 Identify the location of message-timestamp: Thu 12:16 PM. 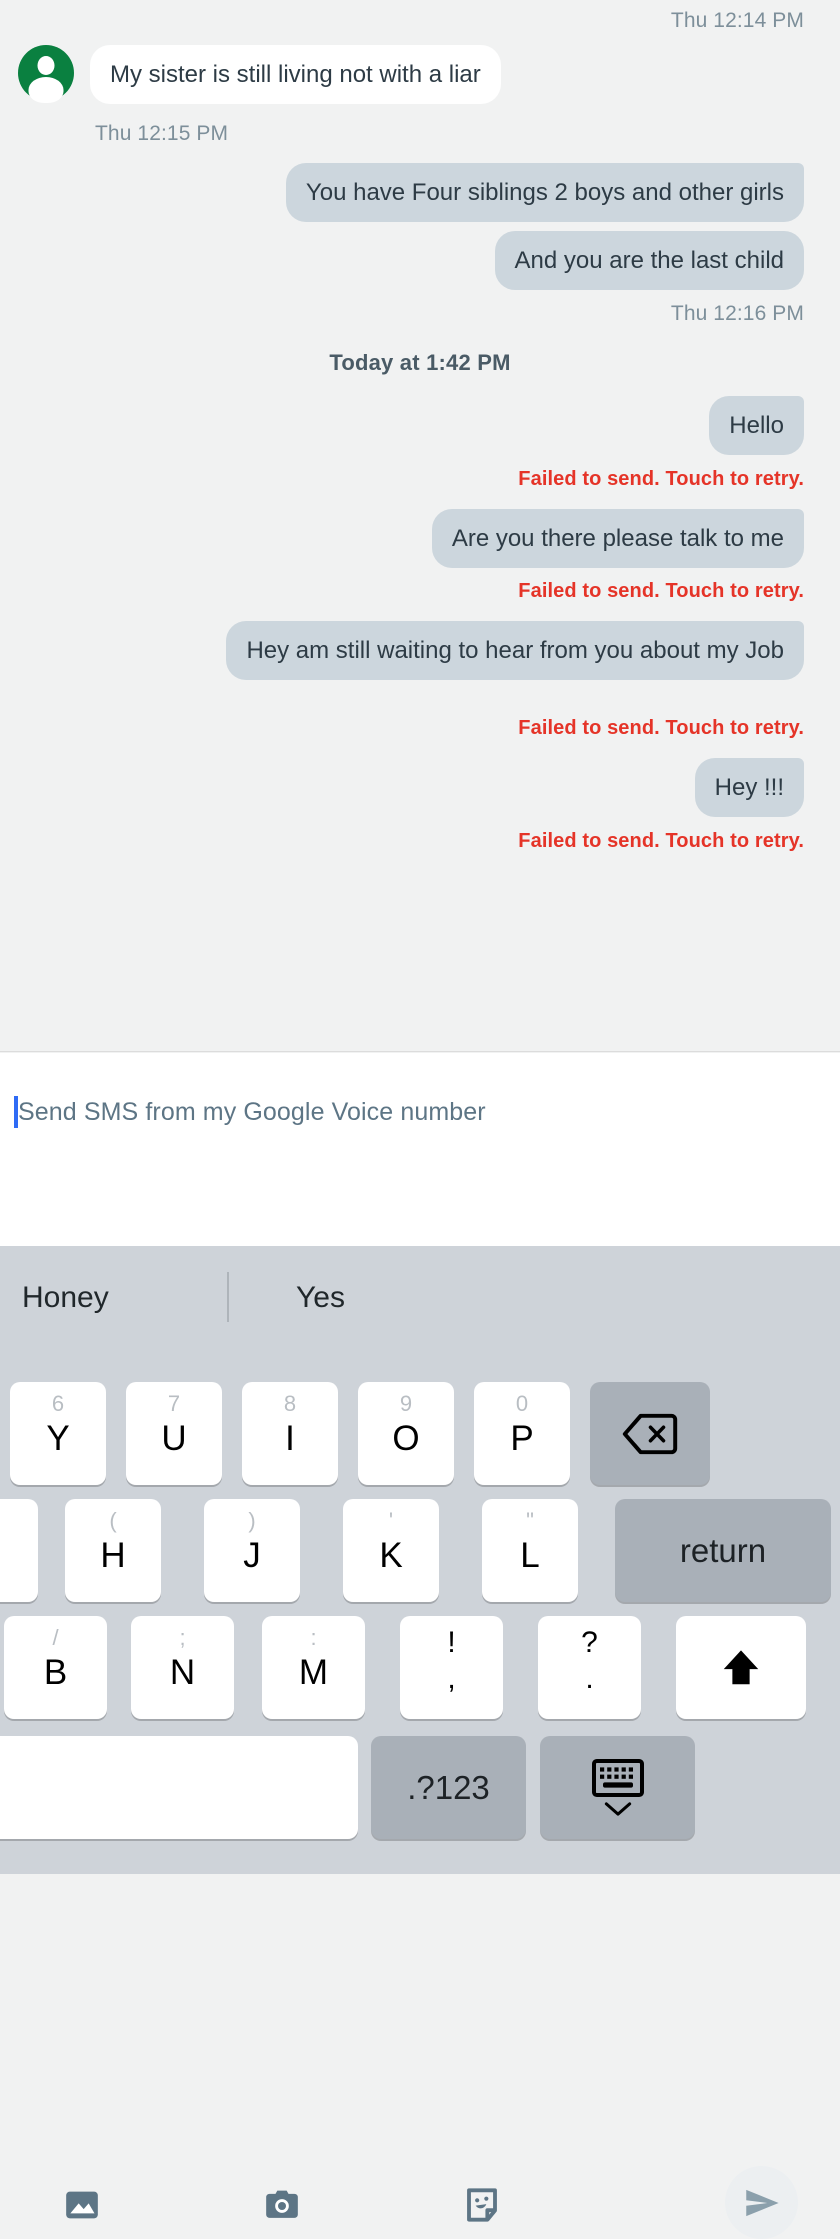
(737, 313).